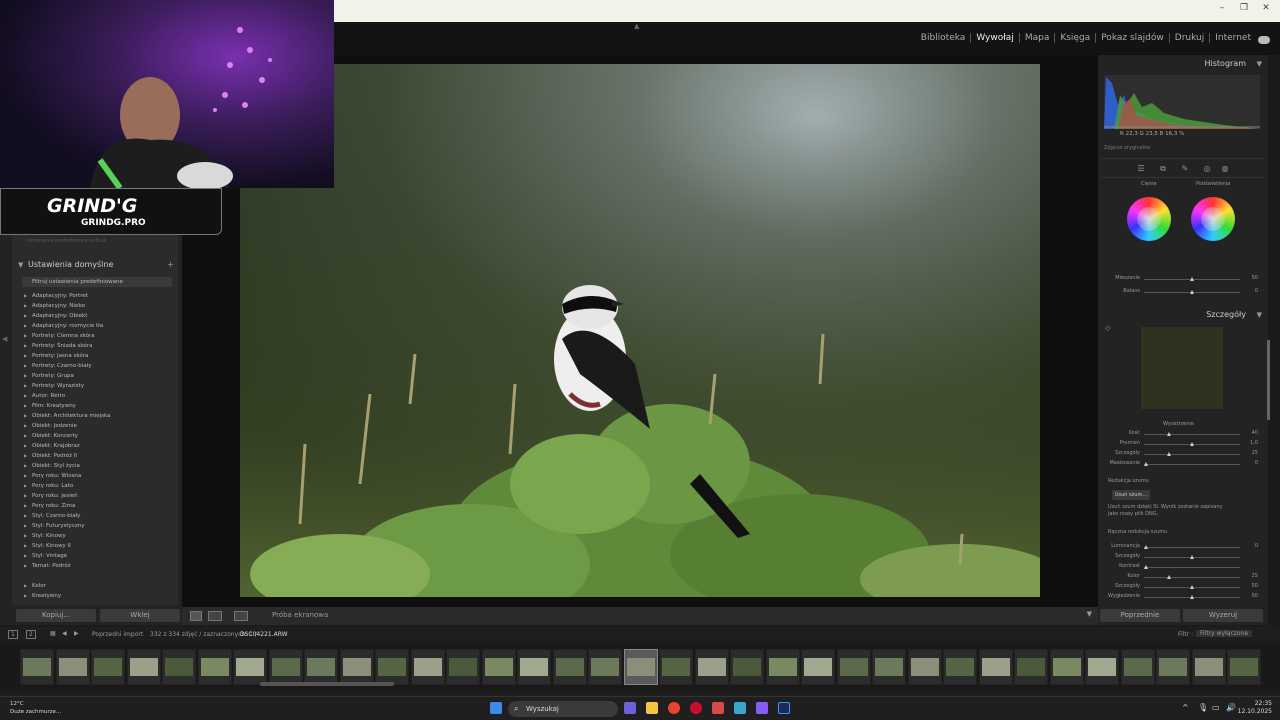  I want to click on histogram-collapse-icon: ▼, so click(1259, 64).